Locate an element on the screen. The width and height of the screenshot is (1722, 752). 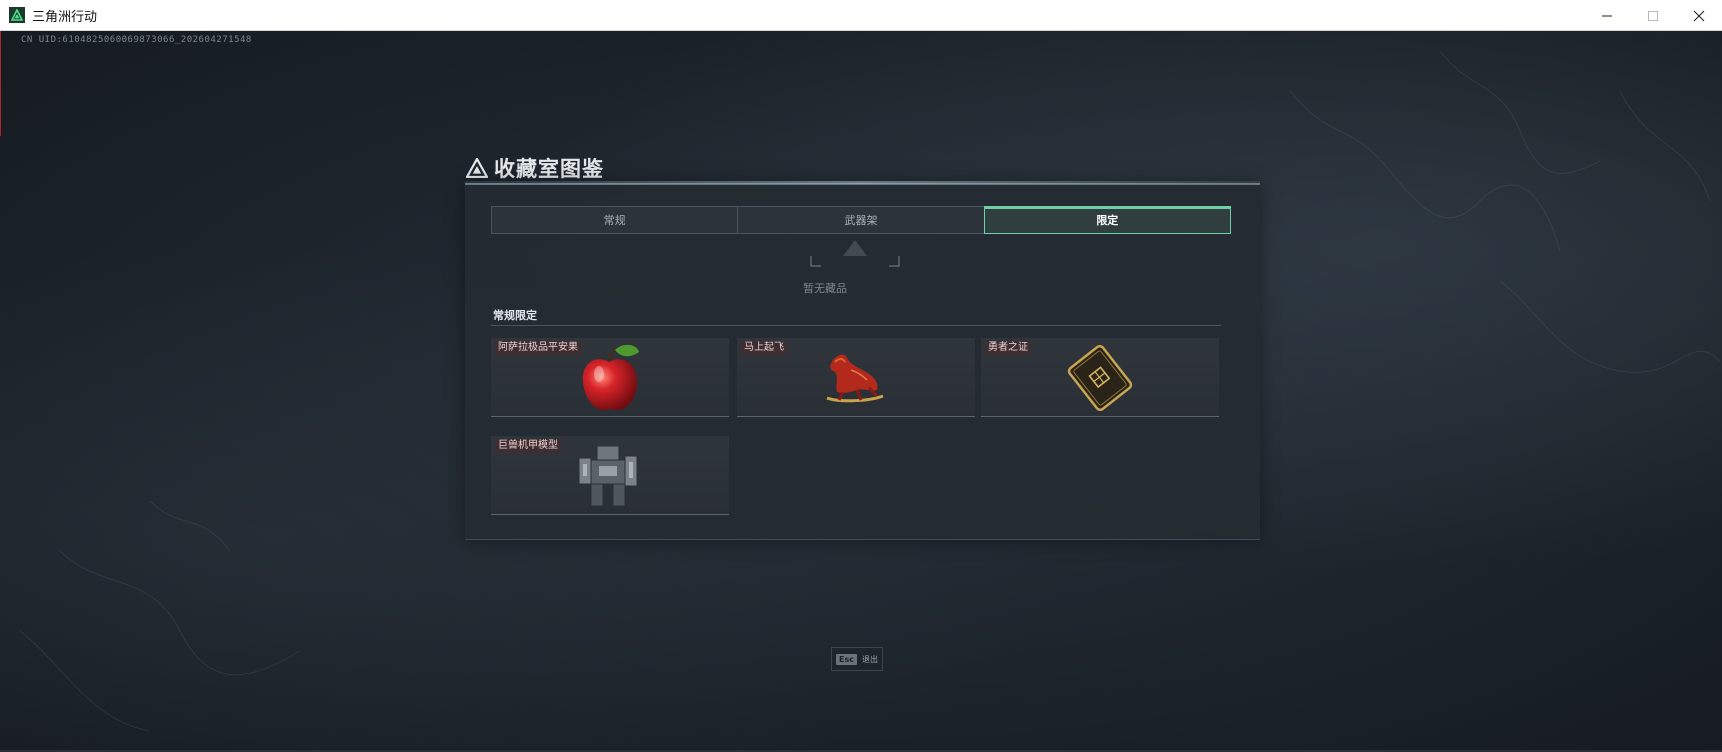
esc-label: 退出 is located at coordinates (869, 659).